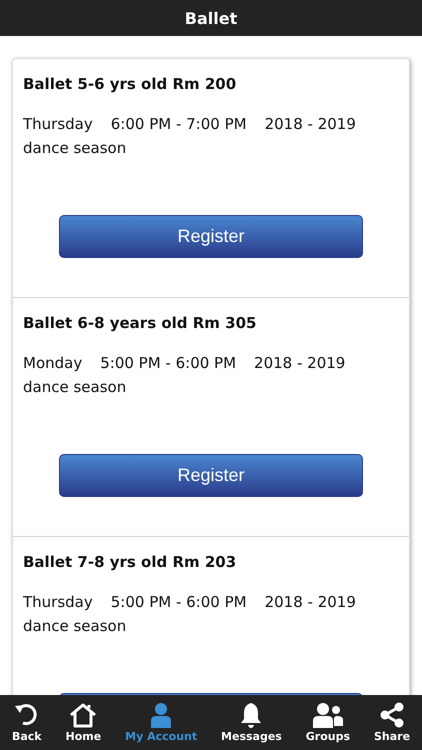  I want to click on class-title: Ballet 7-8 yrs old Rm 203, so click(130, 562).